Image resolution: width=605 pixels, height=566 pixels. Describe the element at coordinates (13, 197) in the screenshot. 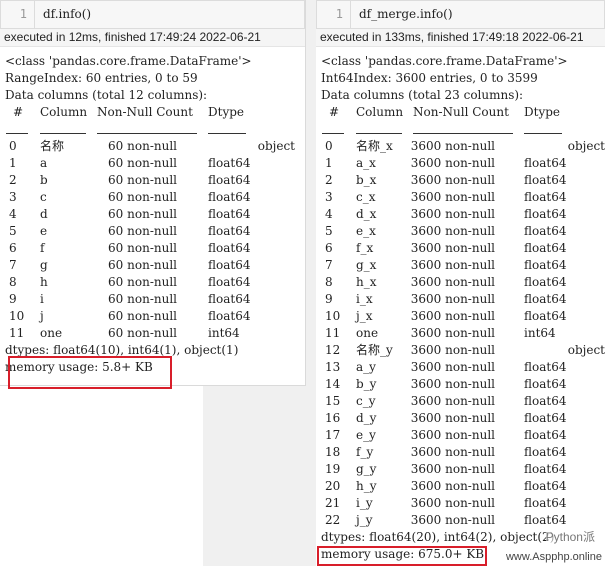

I see `left-row-num: 3` at that location.